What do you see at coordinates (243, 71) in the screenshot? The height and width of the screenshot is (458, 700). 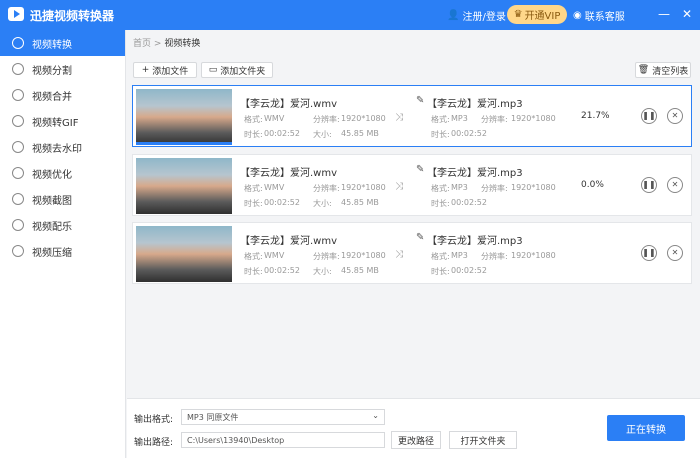 I see `add-folder-label: 添加文件夹` at bounding box center [243, 71].